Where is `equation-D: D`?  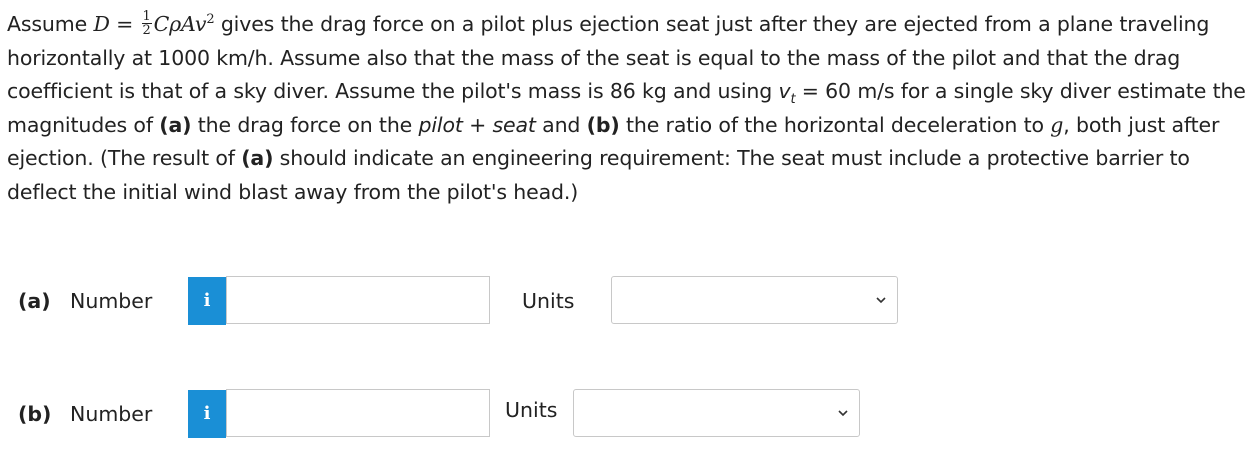 equation-D: D is located at coordinates (101, 24).